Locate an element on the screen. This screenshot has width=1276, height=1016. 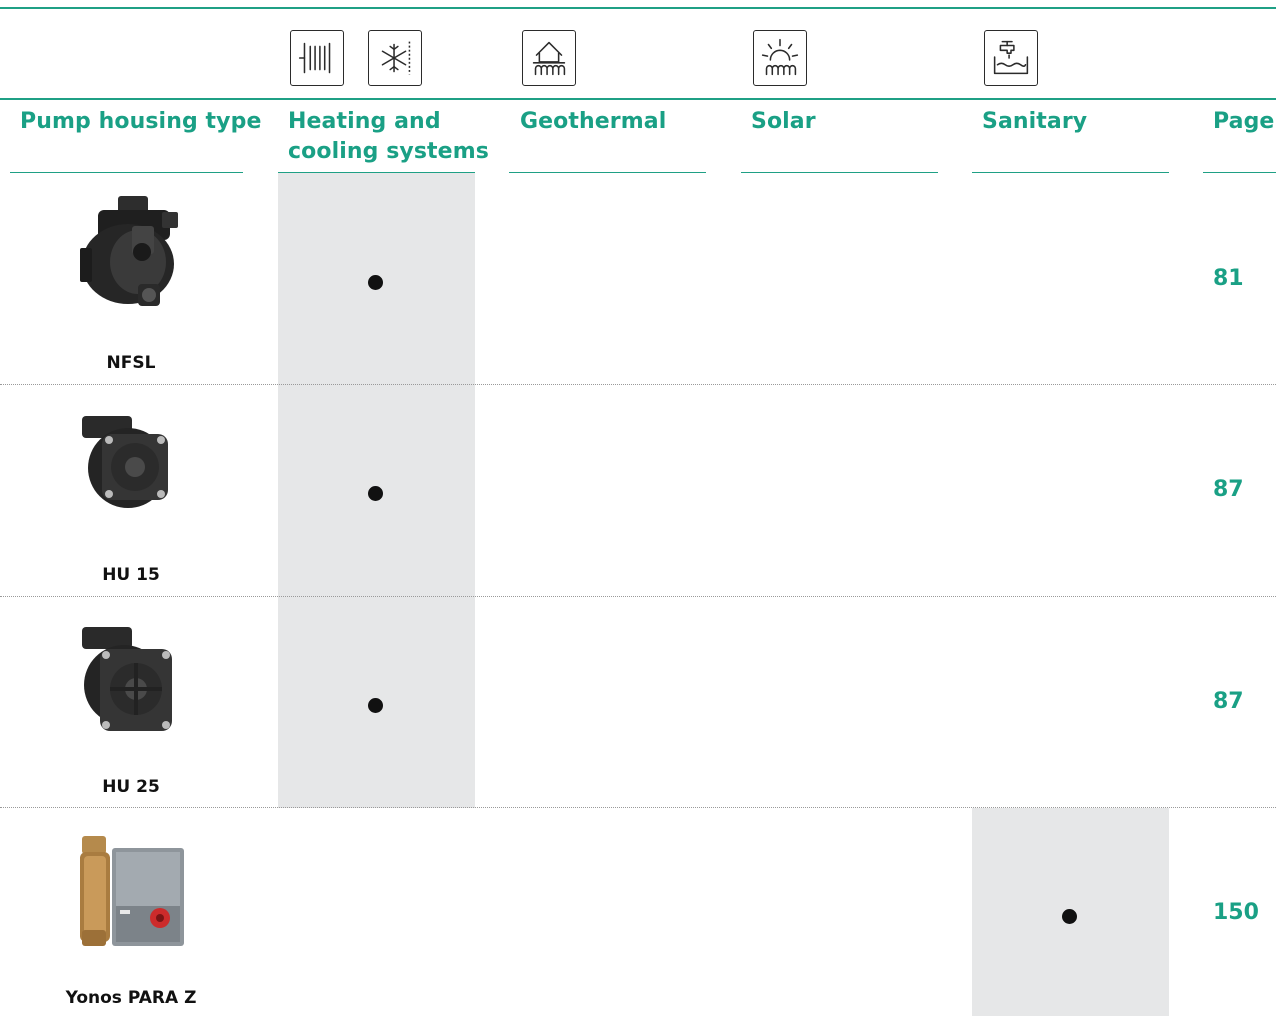
radiator-icon is located at coordinates (317, 58).